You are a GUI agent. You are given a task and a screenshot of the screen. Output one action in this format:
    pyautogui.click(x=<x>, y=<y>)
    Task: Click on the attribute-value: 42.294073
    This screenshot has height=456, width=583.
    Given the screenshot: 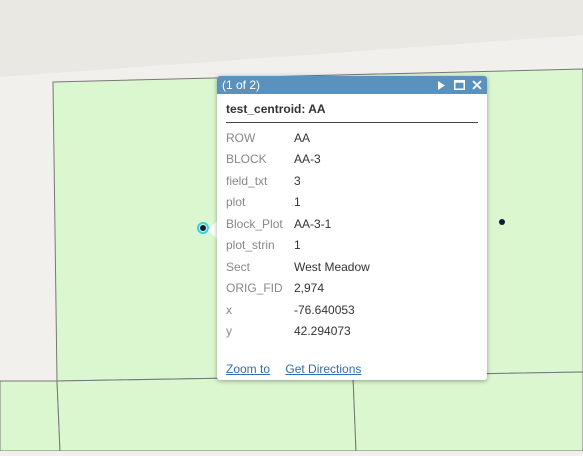 What is the action you would take?
    pyautogui.click(x=322, y=331)
    